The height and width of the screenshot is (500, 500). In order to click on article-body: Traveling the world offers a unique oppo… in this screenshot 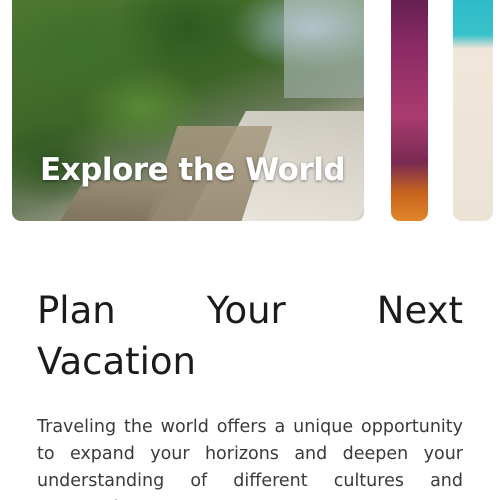, I will do `click(250, 458)`.